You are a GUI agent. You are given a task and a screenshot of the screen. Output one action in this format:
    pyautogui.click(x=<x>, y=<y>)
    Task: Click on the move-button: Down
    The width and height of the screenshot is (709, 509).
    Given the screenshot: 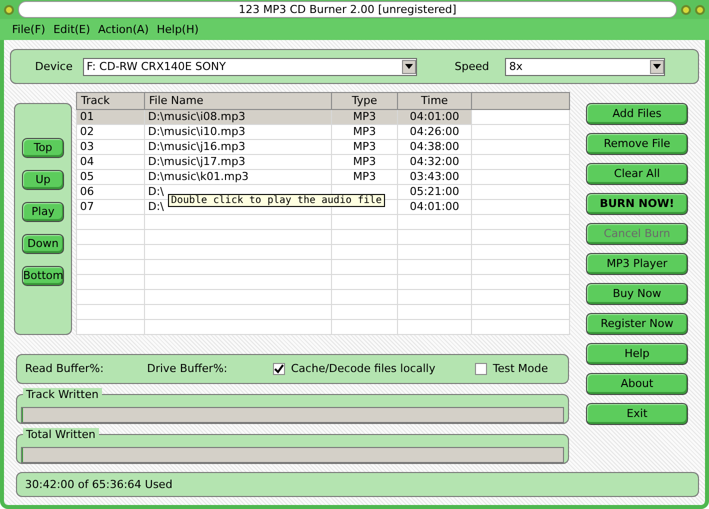 What is the action you would take?
    pyautogui.click(x=43, y=244)
    